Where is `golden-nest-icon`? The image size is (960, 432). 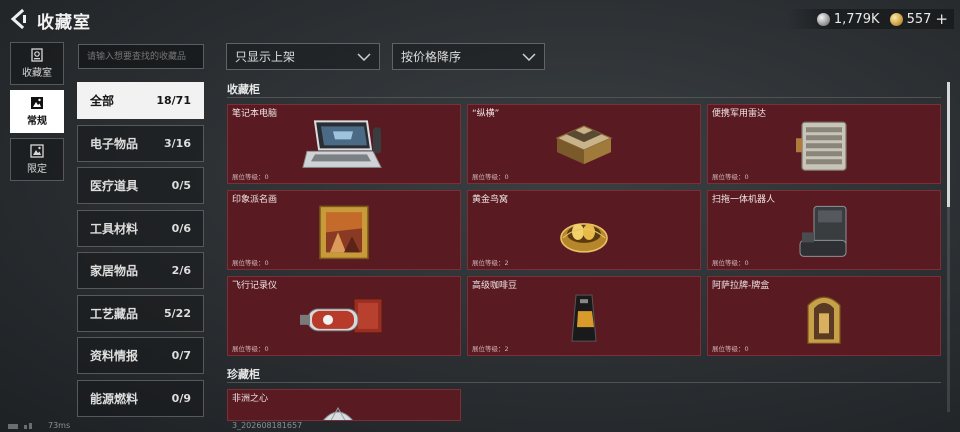
golden-nest-icon is located at coordinates (584, 238).